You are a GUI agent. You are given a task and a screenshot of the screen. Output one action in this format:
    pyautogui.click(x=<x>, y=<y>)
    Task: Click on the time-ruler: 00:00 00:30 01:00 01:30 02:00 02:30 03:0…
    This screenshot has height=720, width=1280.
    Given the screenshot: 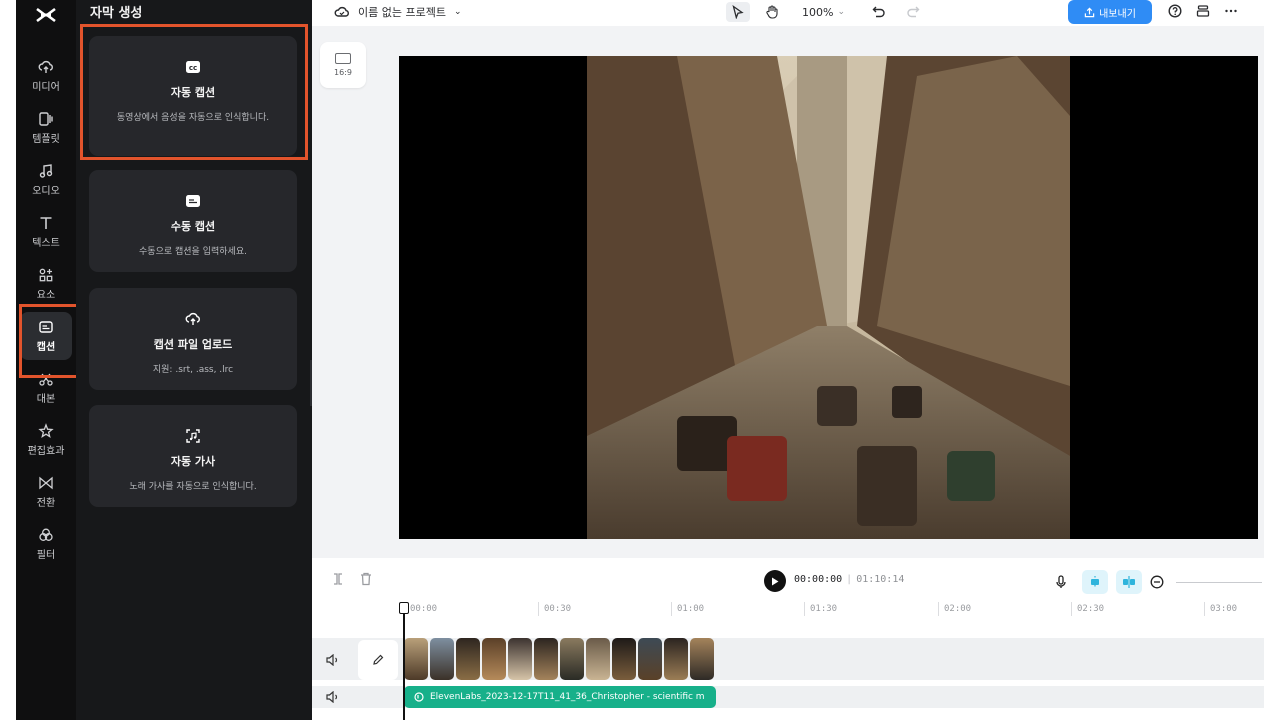 What is the action you would take?
    pyautogui.click(x=834, y=613)
    